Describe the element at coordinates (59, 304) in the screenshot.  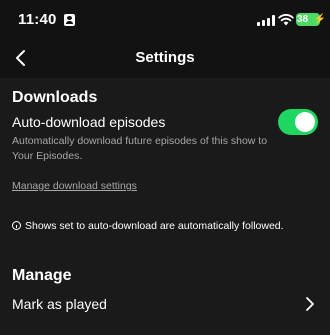
I see `mark-as-played-label: Mark as played` at that location.